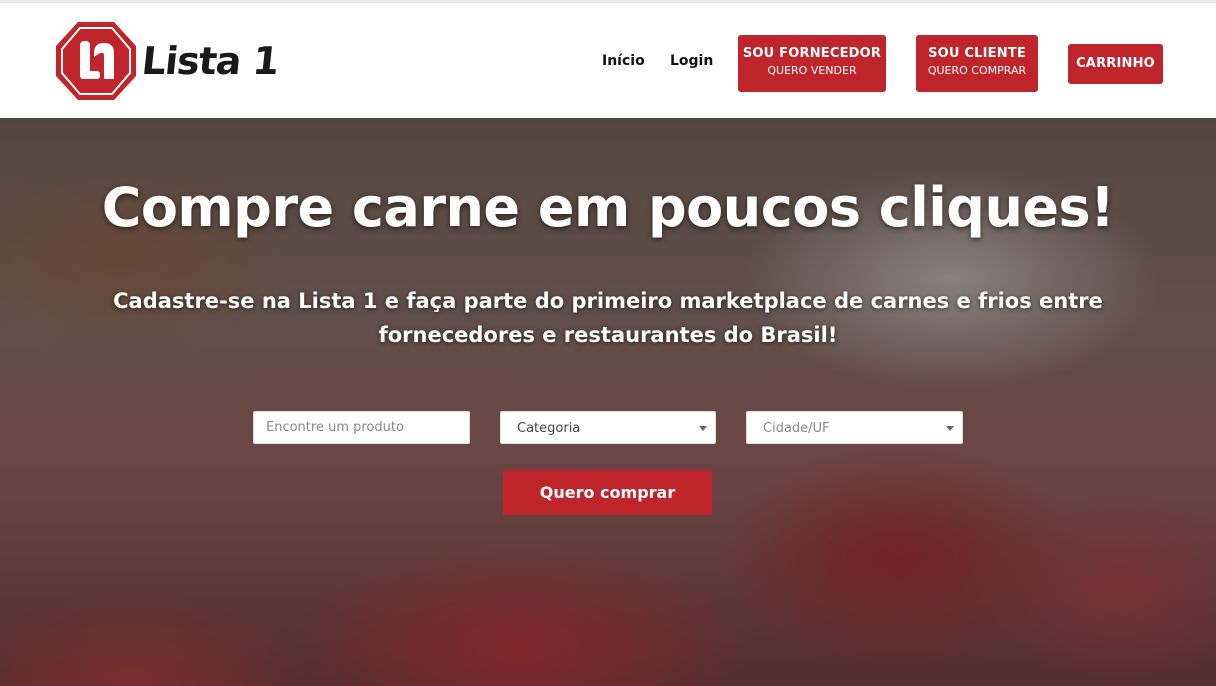 Image resolution: width=1216 pixels, height=686 pixels. I want to click on sou-fornecedor-label: SOU FORNECEDOR, so click(812, 53).